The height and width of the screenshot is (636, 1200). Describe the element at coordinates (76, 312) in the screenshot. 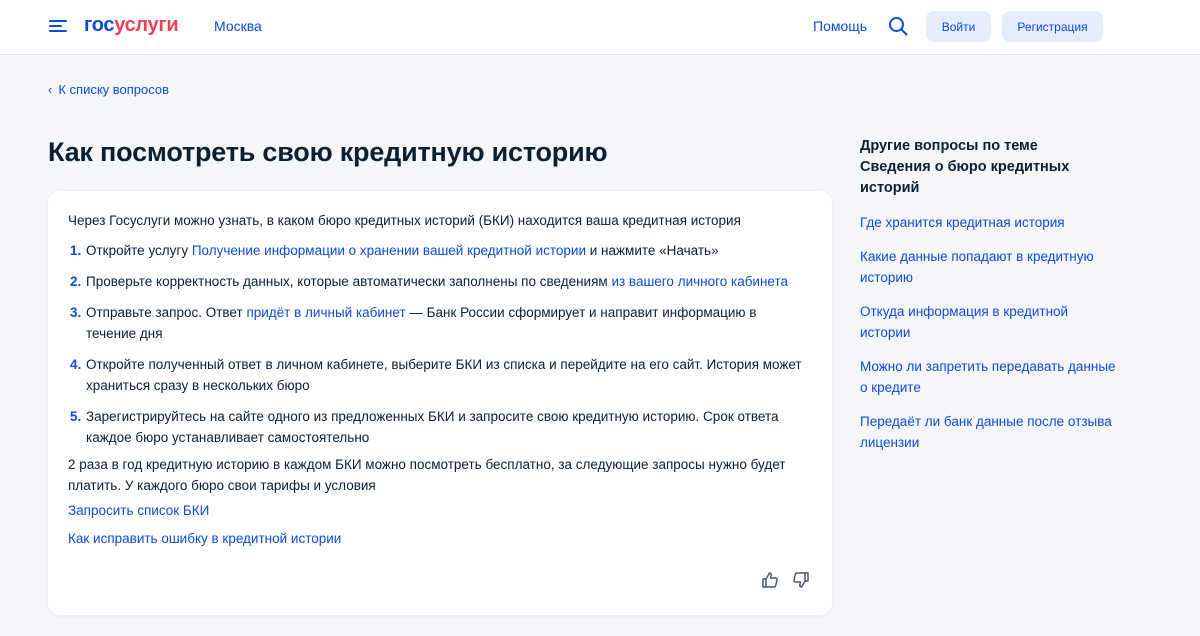

I see `step-number: 3.` at that location.